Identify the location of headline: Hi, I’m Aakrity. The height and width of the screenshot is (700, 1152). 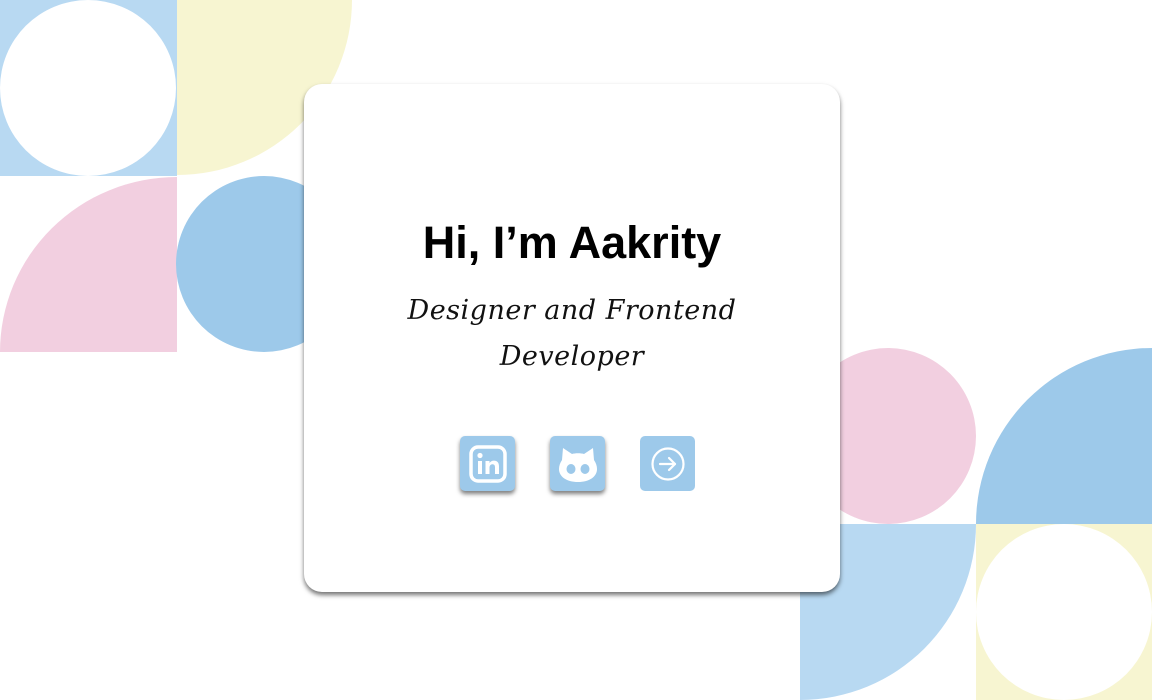
(572, 242).